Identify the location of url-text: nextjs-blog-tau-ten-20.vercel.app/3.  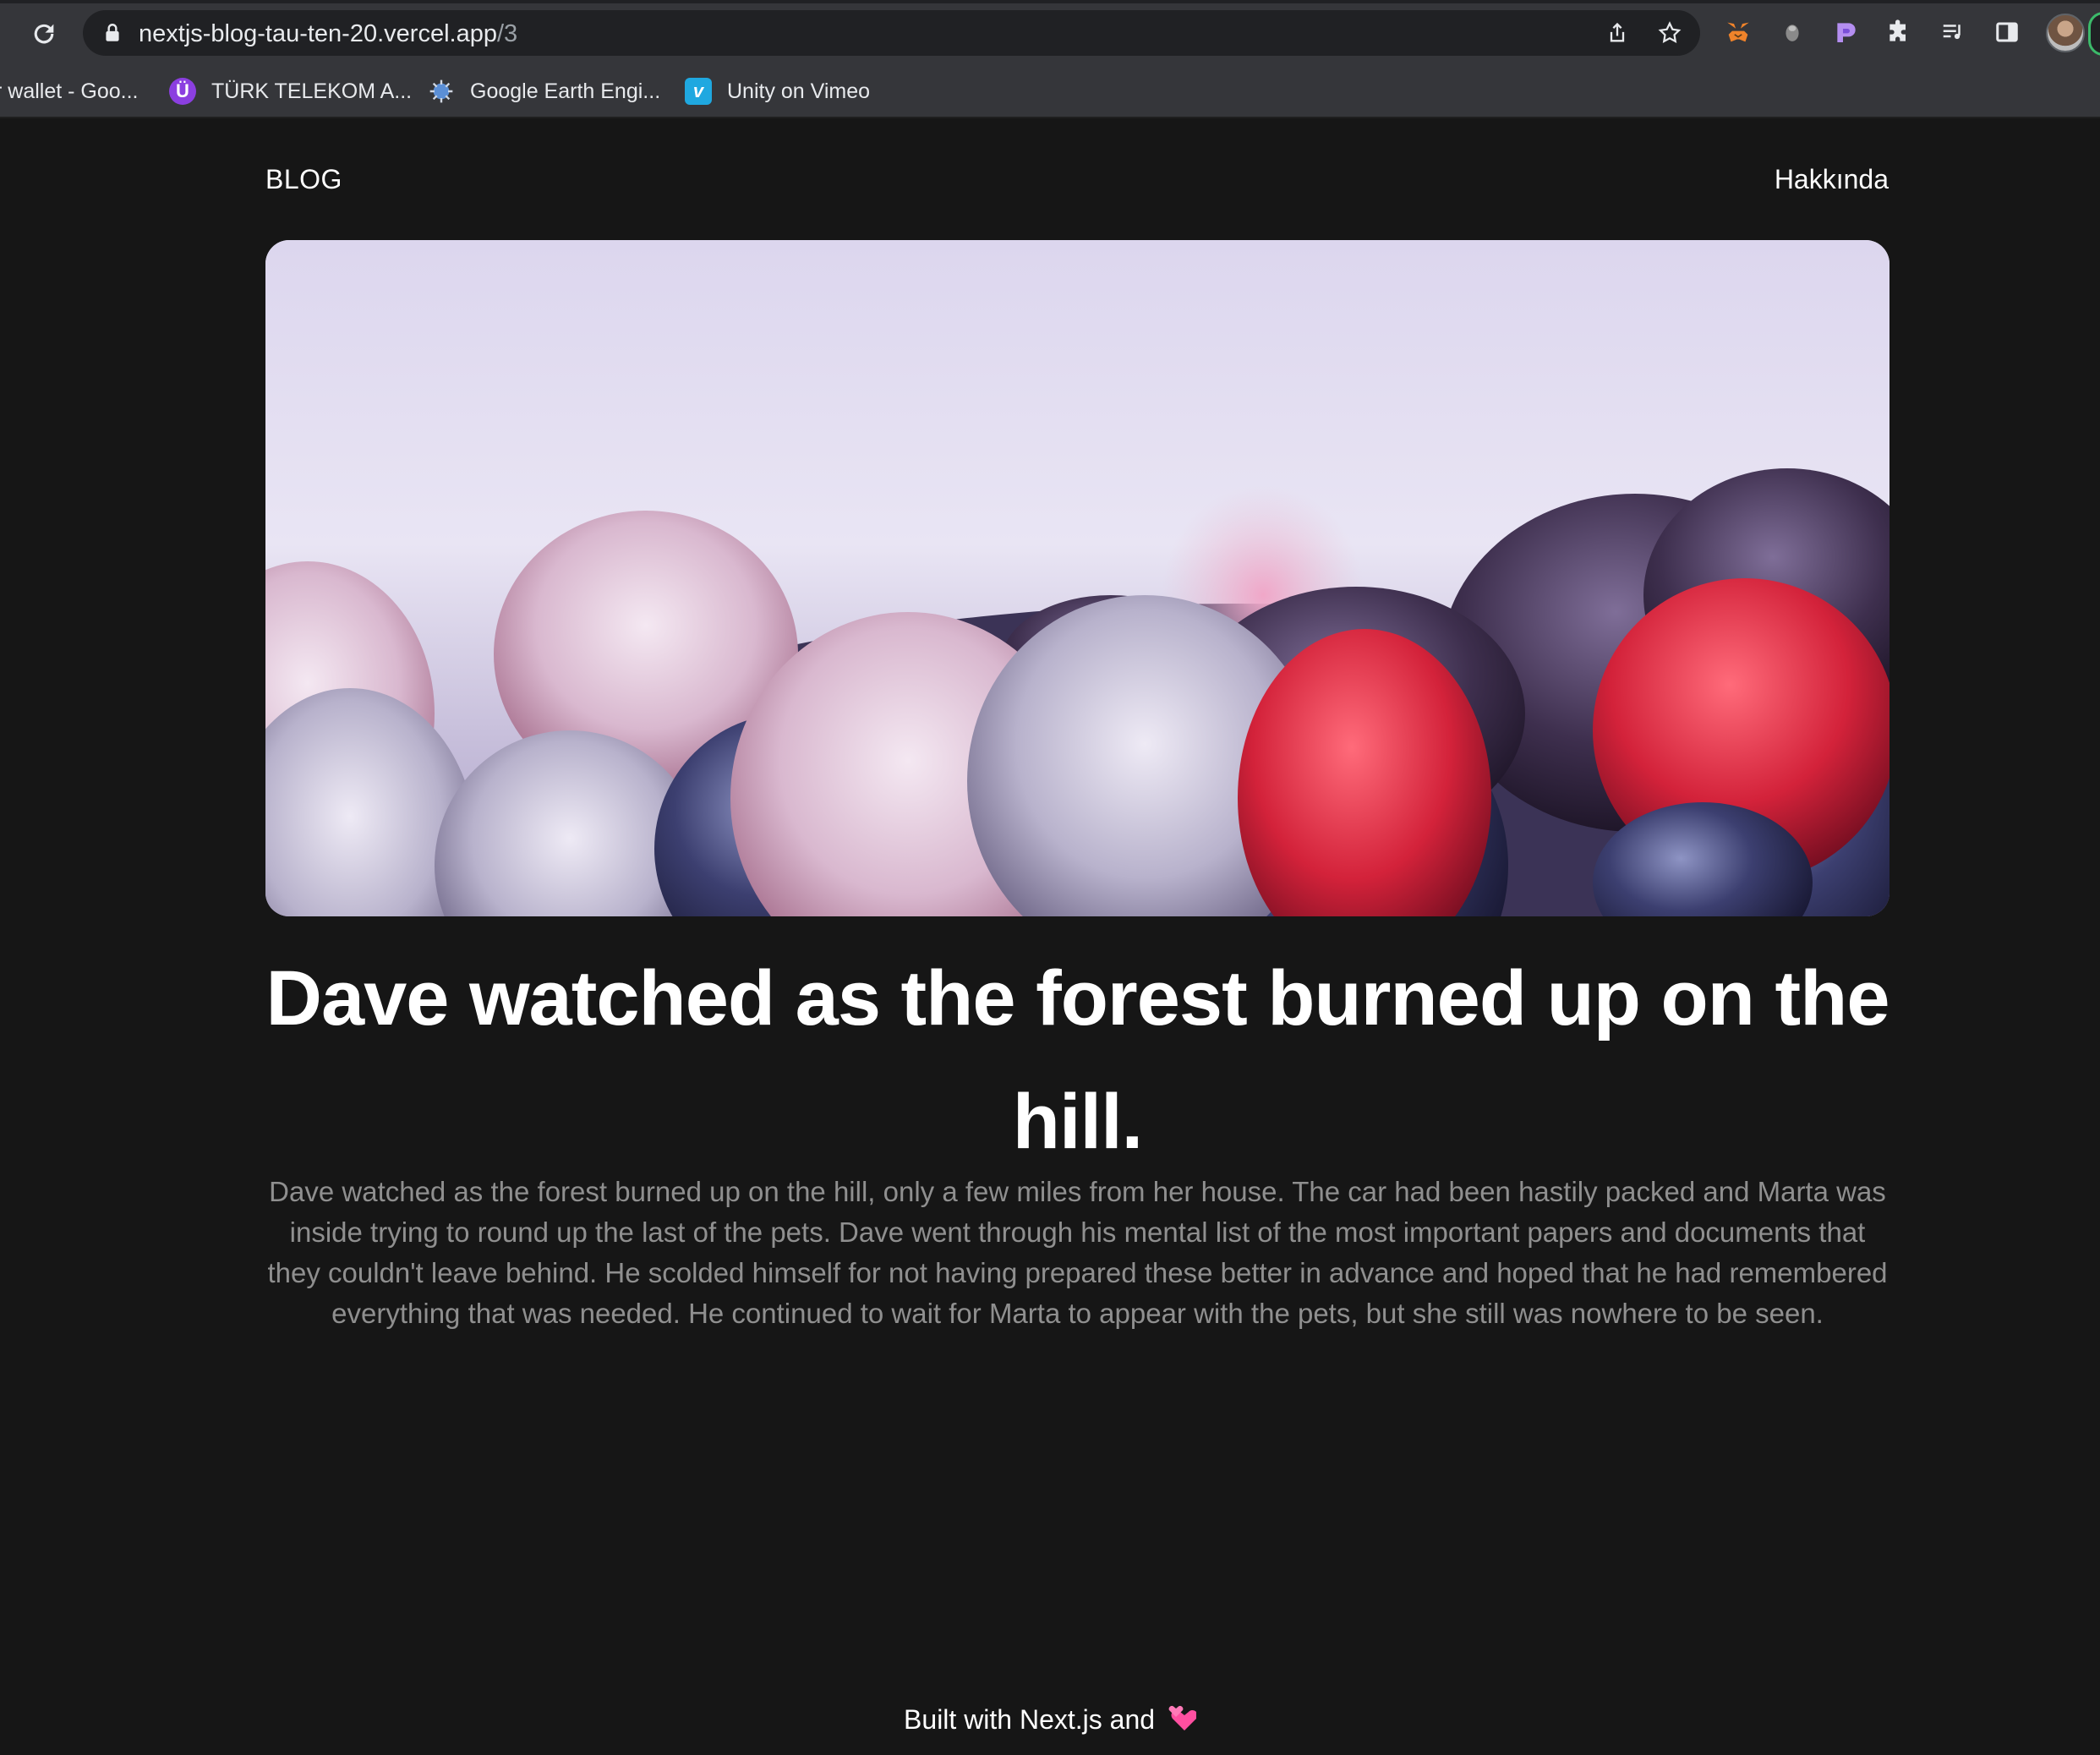
(328, 34).